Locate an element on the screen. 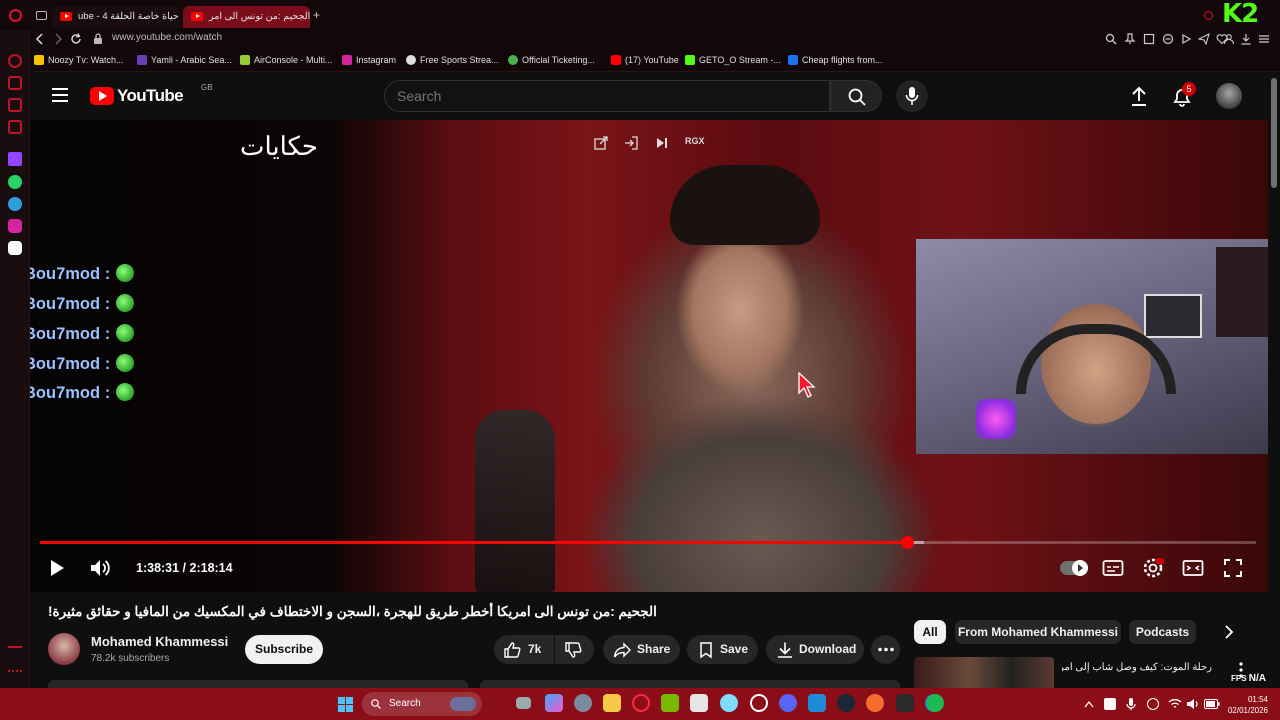 The image size is (1280, 720). channel-name: Mohamed Khammessi is located at coordinates (159, 641).